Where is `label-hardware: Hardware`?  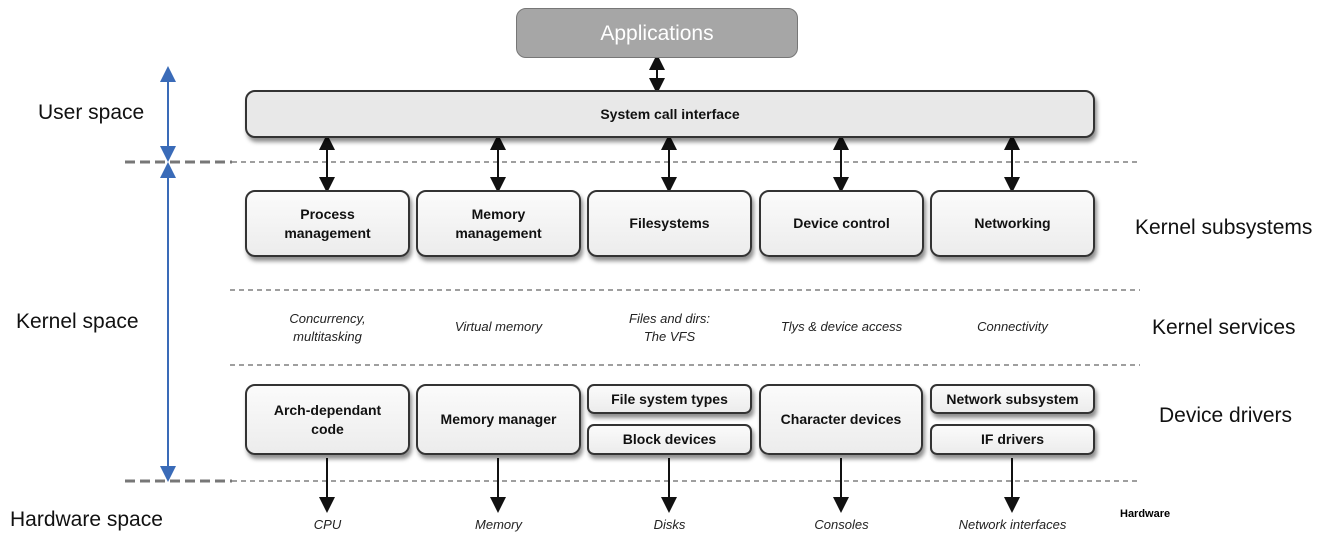 label-hardware: Hardware is located at coordinates (1145, 514).